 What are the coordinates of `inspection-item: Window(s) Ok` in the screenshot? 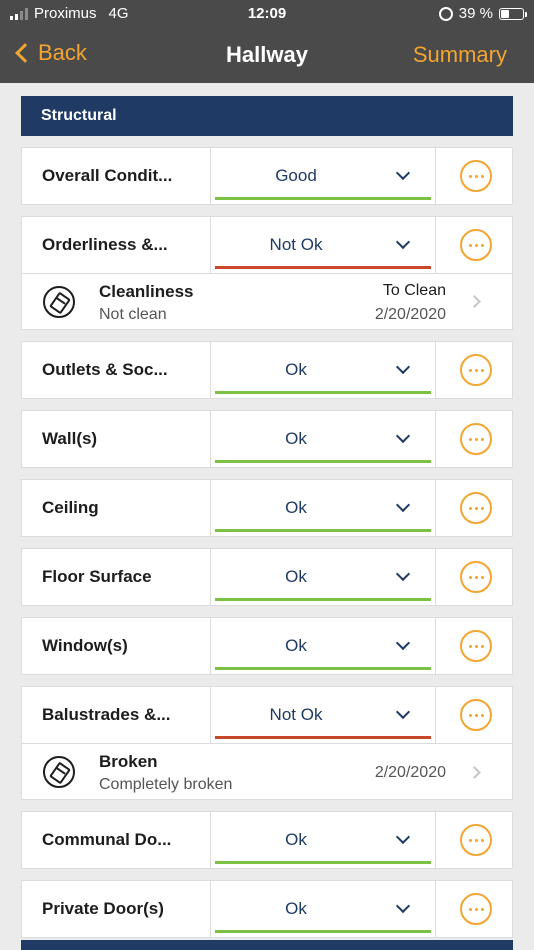 It's located at (267, 646).